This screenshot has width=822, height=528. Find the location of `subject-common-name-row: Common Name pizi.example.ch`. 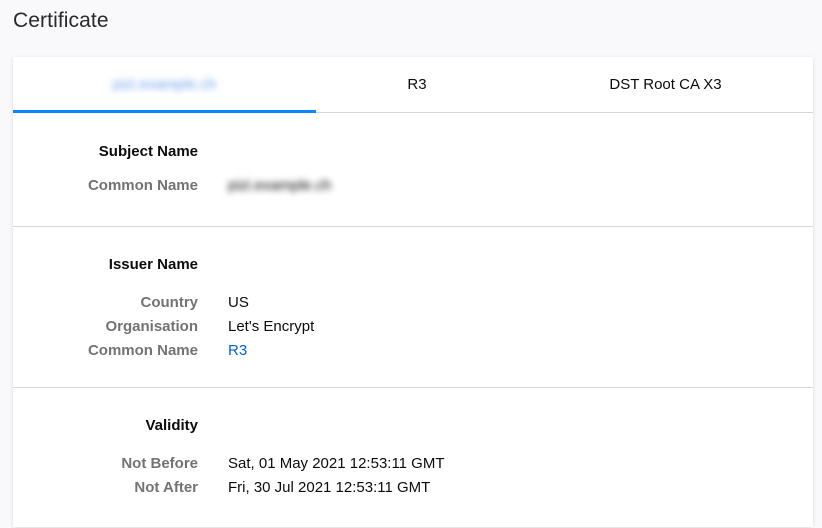

subject-common-name-row: Common Name pizi.example.ch is located at coordinates (413, 185).